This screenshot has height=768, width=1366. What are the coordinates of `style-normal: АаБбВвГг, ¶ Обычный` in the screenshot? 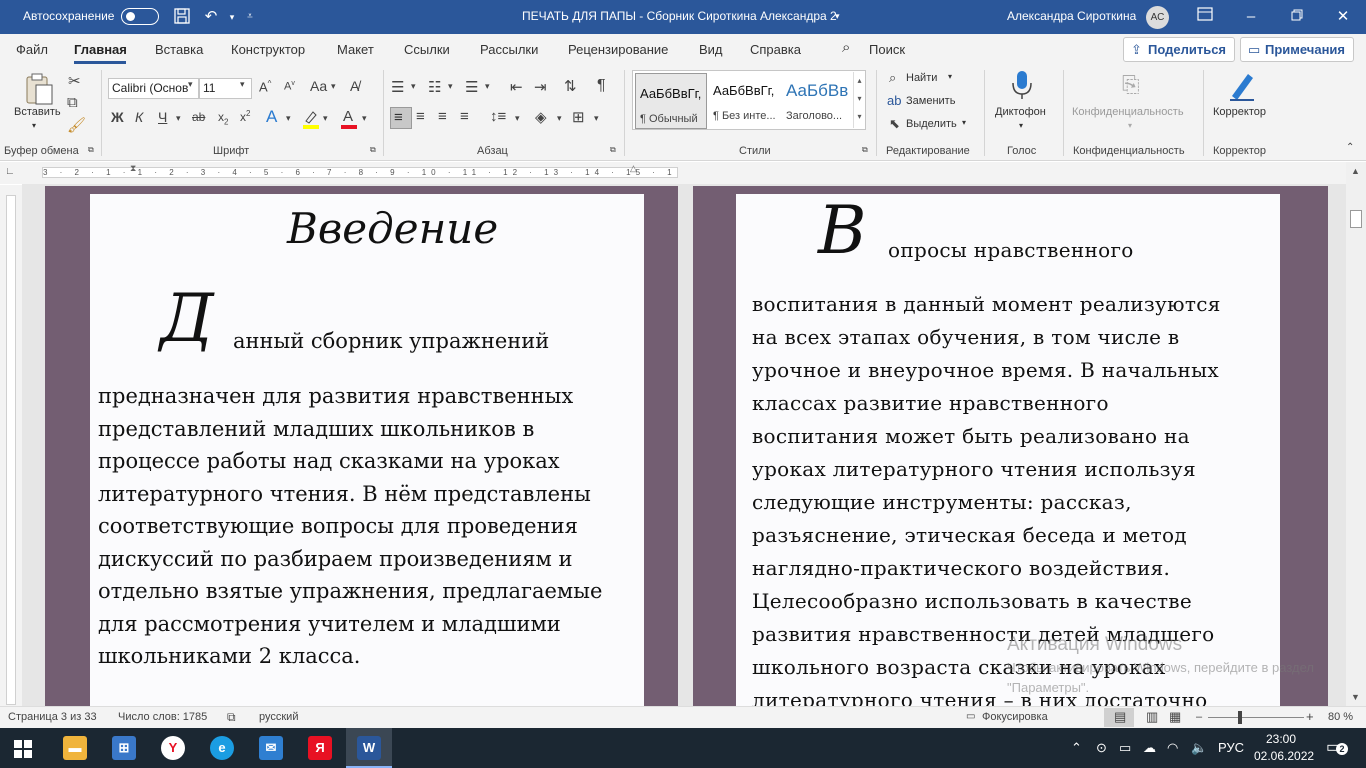 It's located at (671, 101).